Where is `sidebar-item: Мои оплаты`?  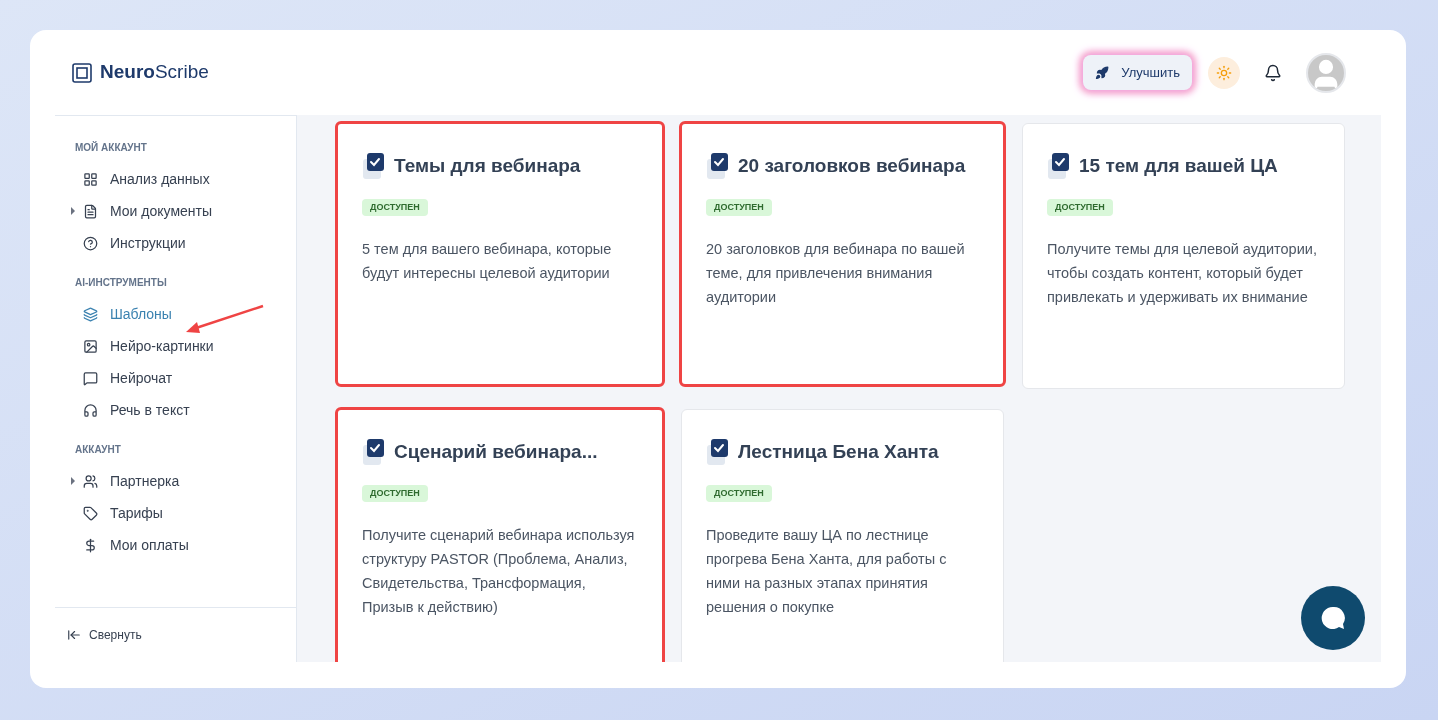 sidebar-item: Мои оплаты is located at coordinates (132, 545).